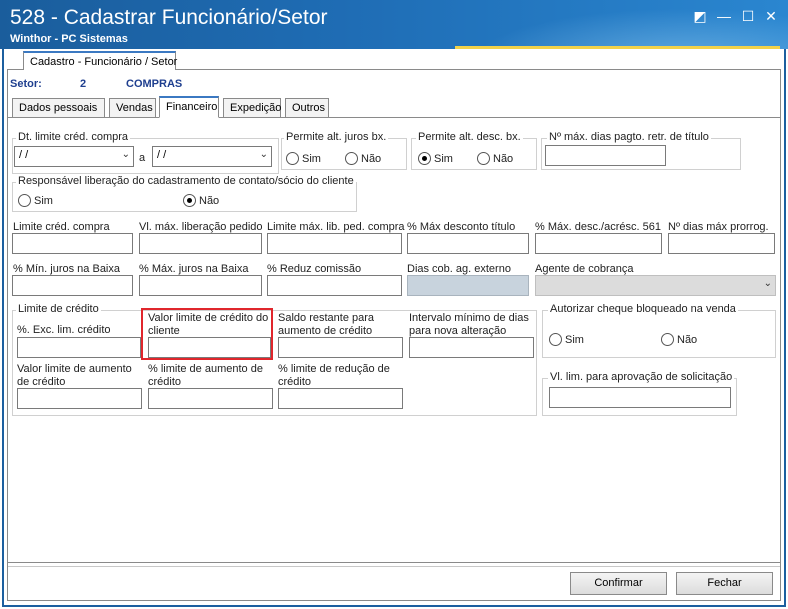  I want to click on solicitacao-input, so click(640, 397).